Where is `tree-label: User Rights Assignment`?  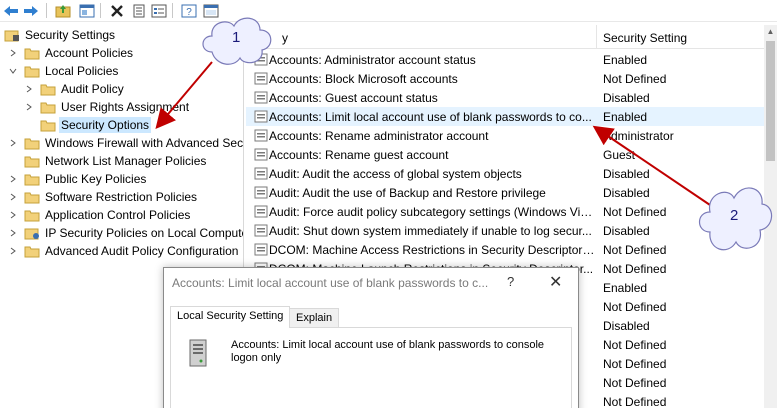 tree-label: User Rights Assignment is located at coordinates (125, 107).